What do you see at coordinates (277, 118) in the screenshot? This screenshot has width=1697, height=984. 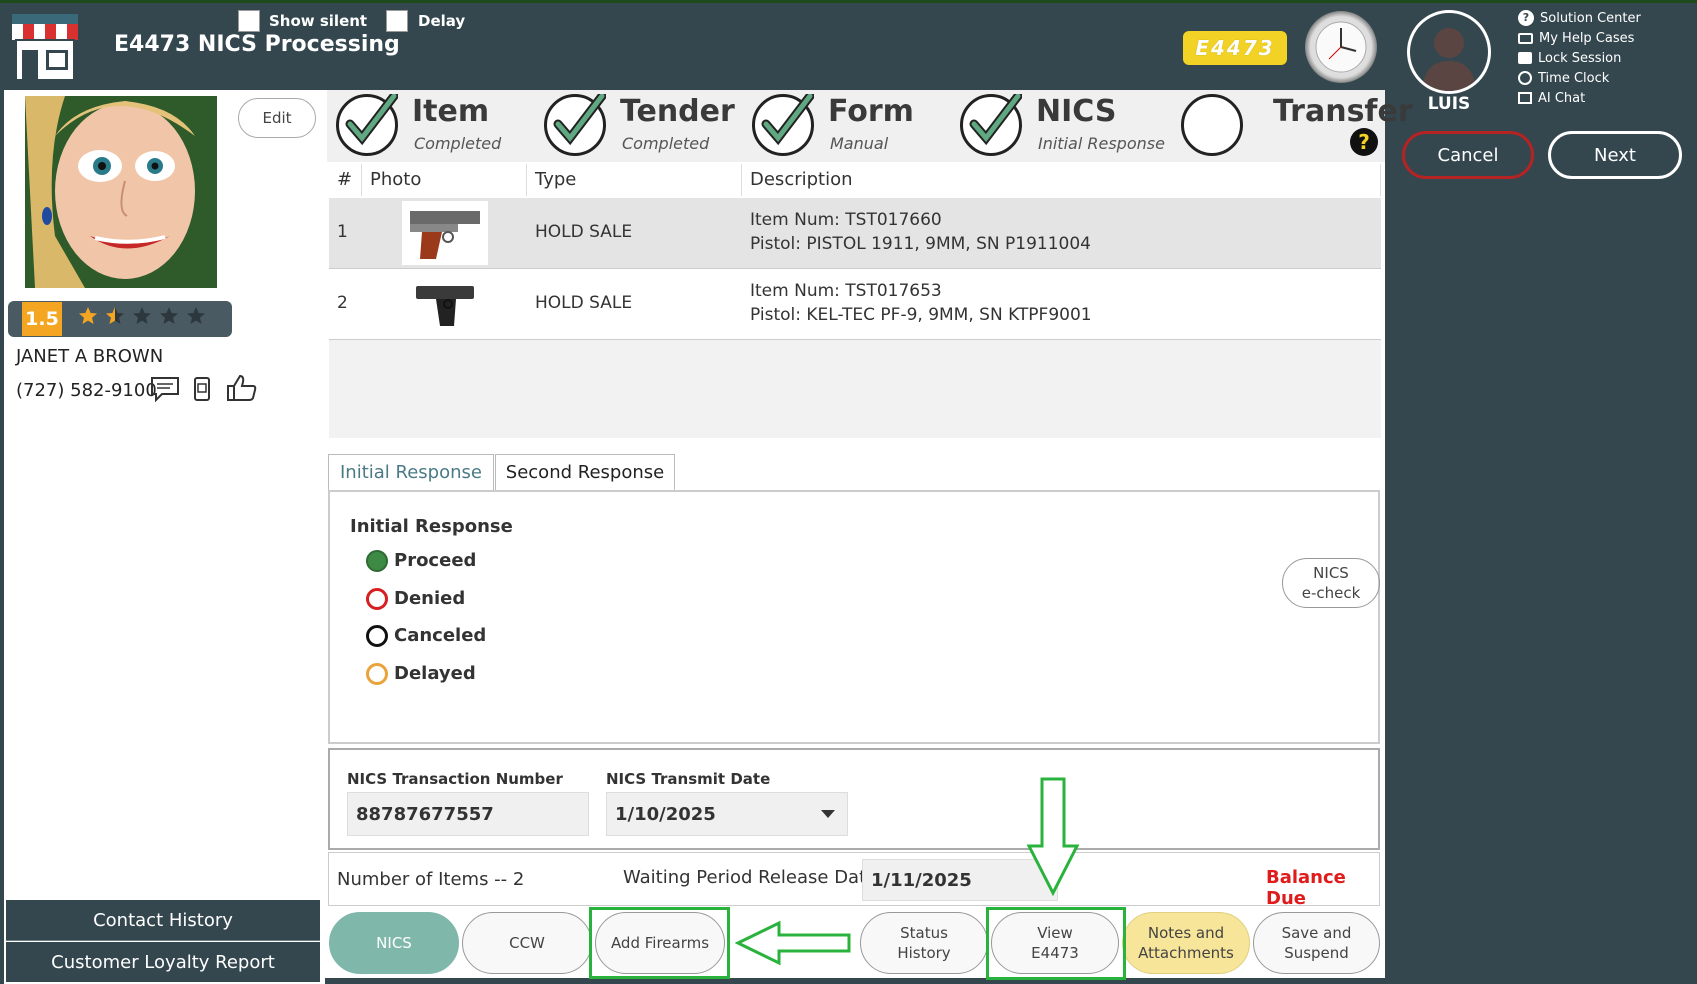 I see `edit-customer-button: Edit` at bounding box center [277, 118].